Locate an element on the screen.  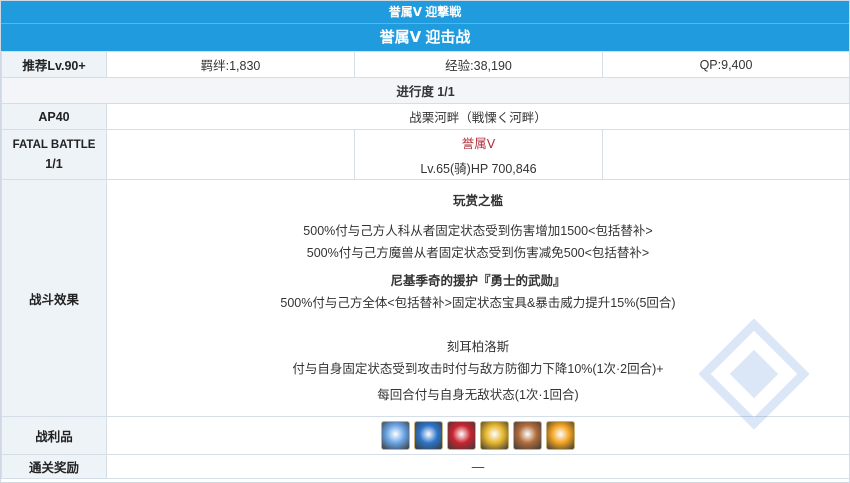
enemy-name: 誉属Ⅴ is located at coordinates (478, 143).